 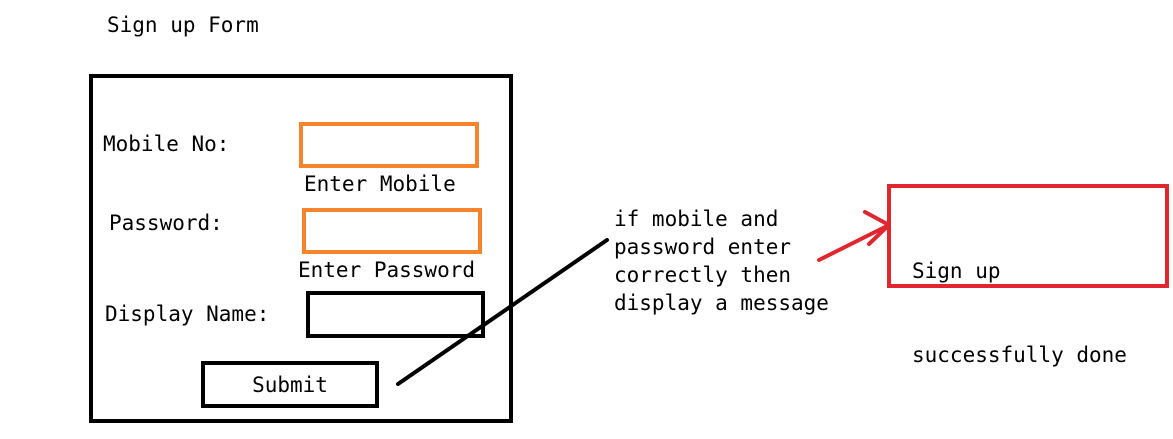 What do you see at coordinates (389, 145) in the screenshot?
I see `mobile-input` at bounding box center [389, 145].